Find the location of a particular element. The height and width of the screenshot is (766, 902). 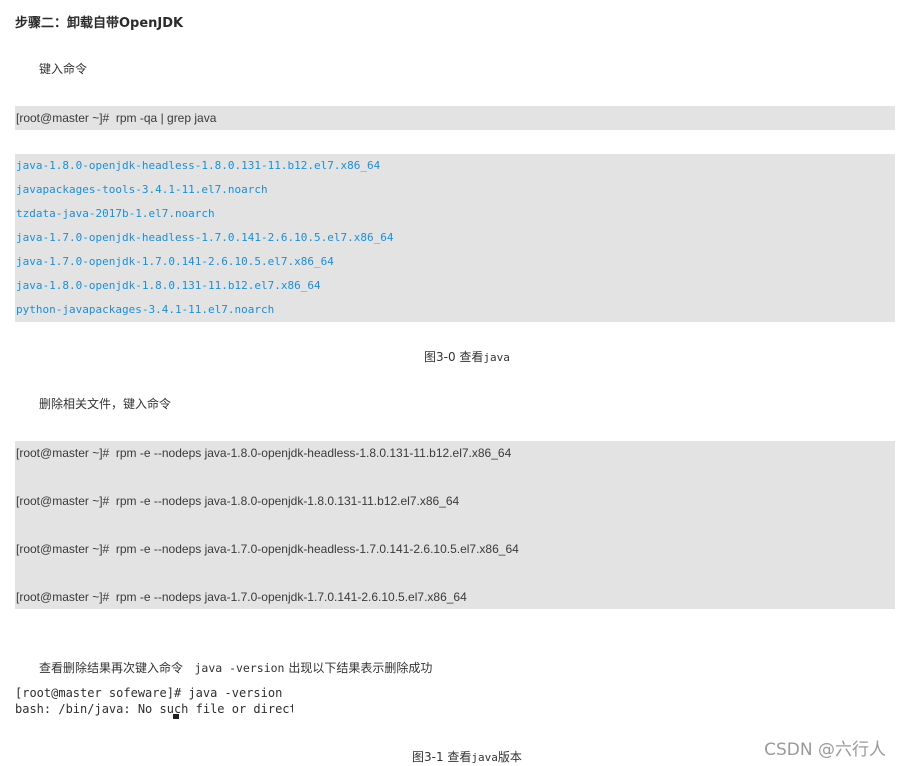

terminal-line-command: [root@master sofeware]# java -version is located at coordinates (149, 693).